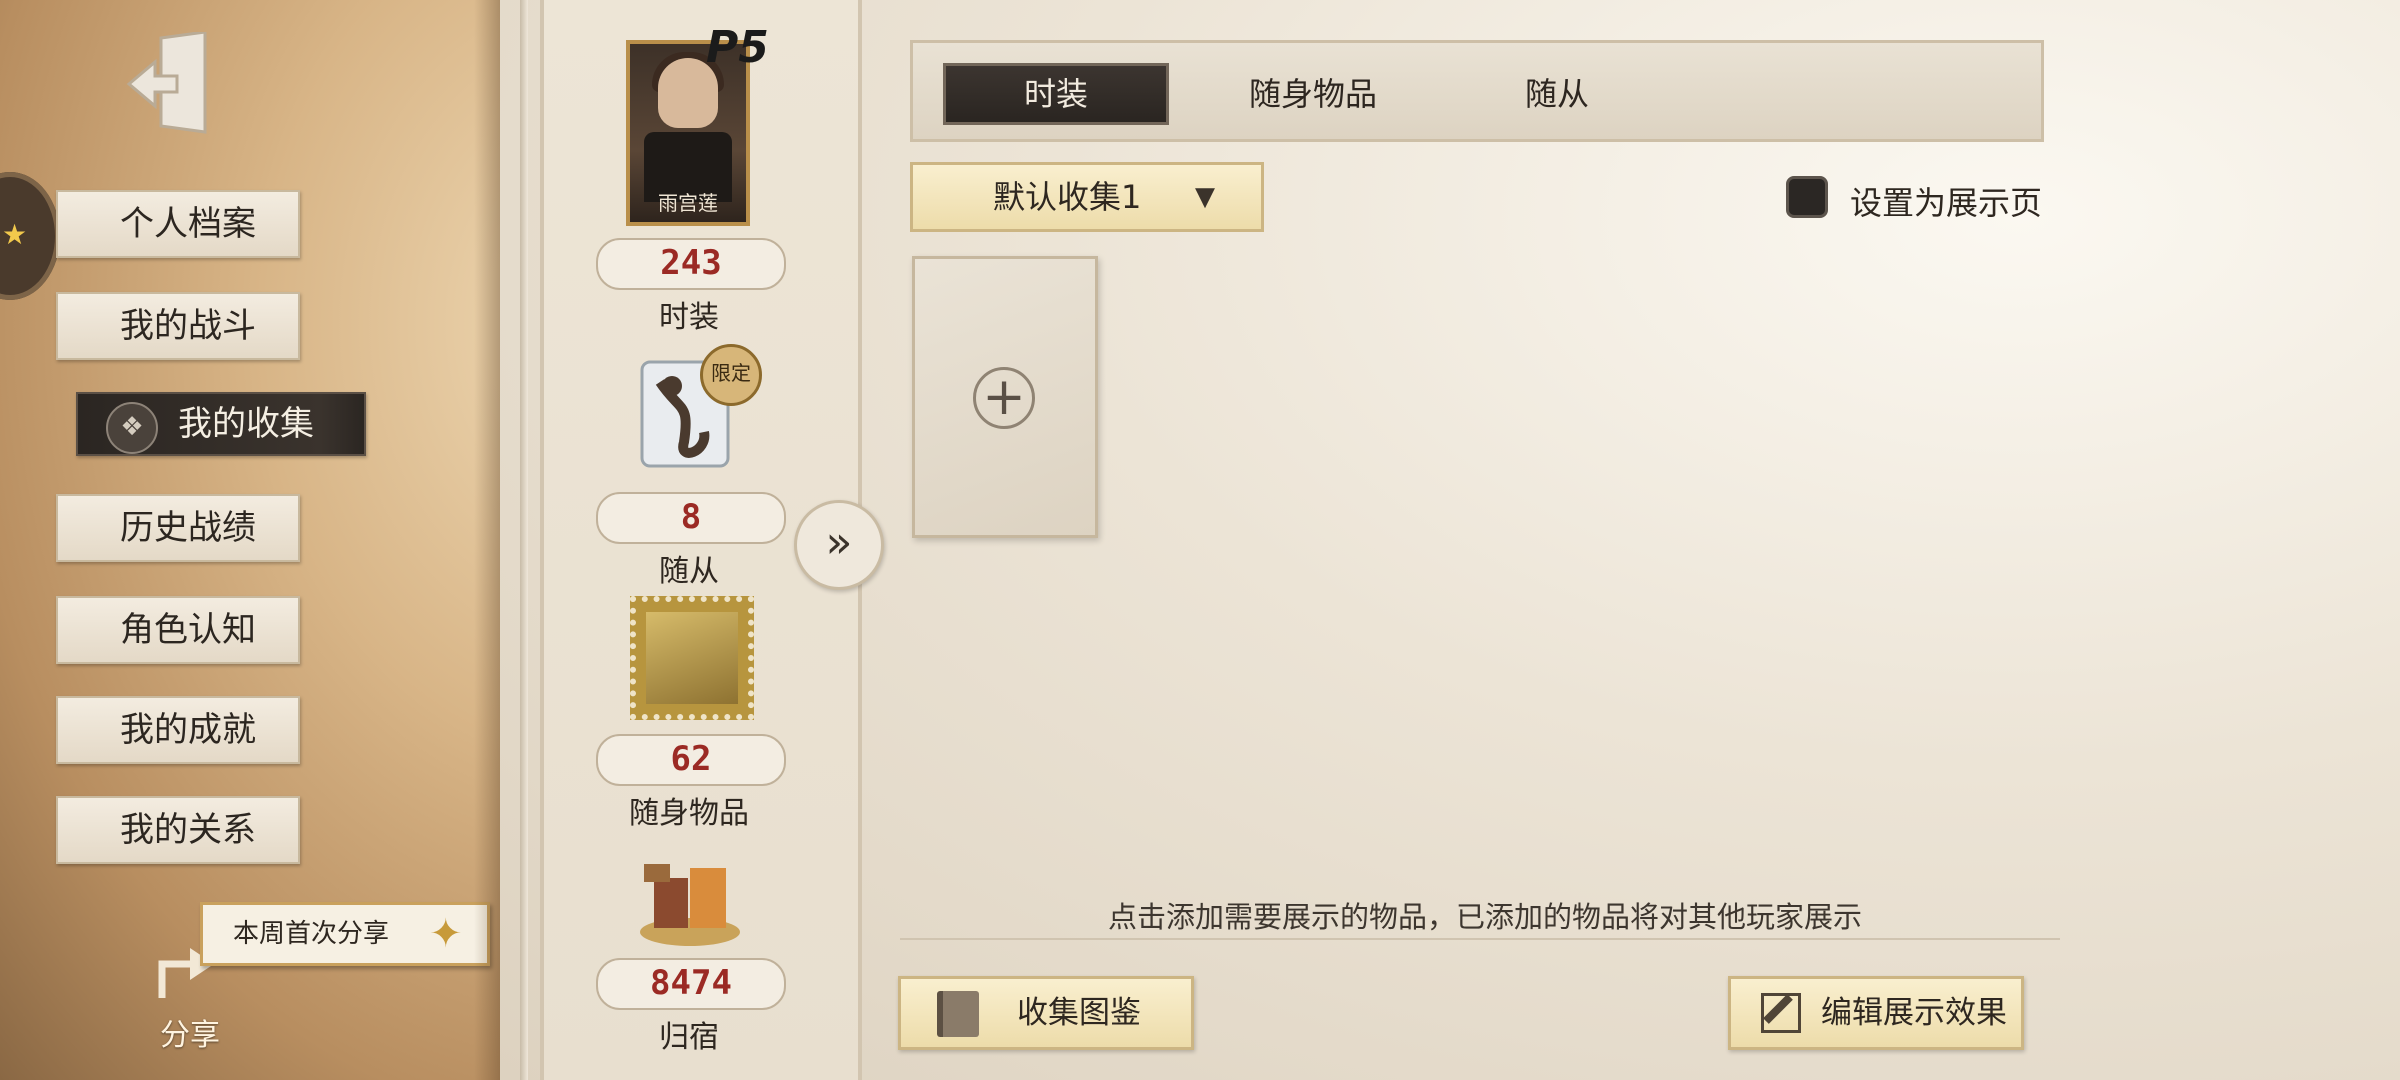 The image size is (2400, 1080). I want to click on costume-label: 时装, so click(689, 317).